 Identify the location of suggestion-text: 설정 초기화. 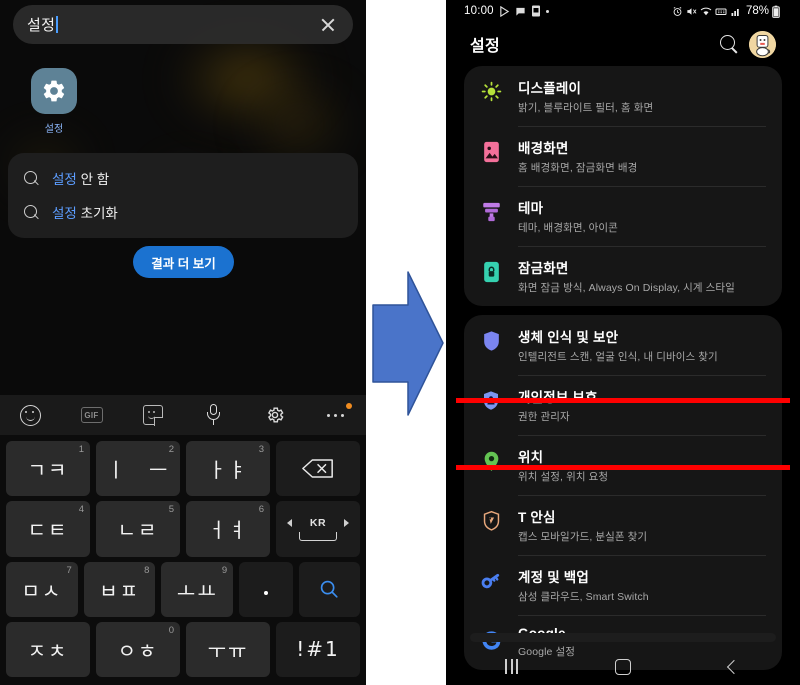
(85, 212).